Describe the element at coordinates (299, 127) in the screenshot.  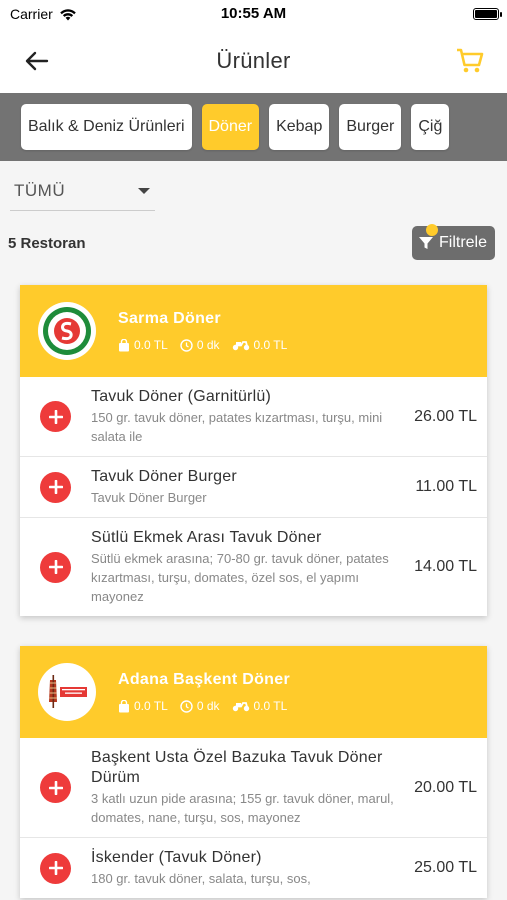
I see `category-chip-kebap: Kebap` at that location.